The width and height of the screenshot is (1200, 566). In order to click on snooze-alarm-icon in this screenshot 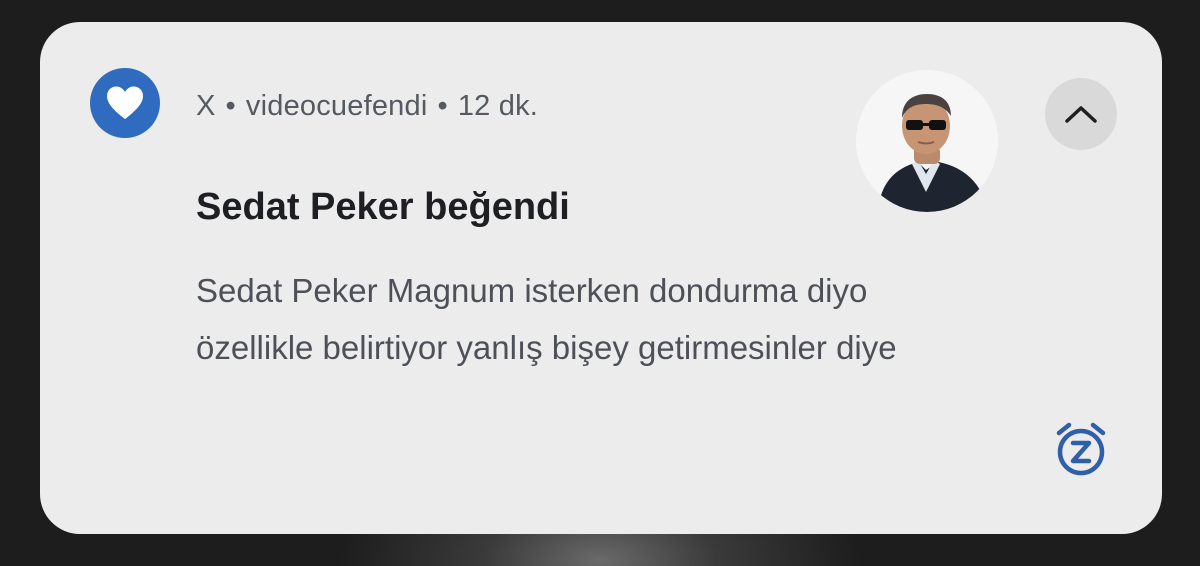, I will do `click(1081, 449)`.